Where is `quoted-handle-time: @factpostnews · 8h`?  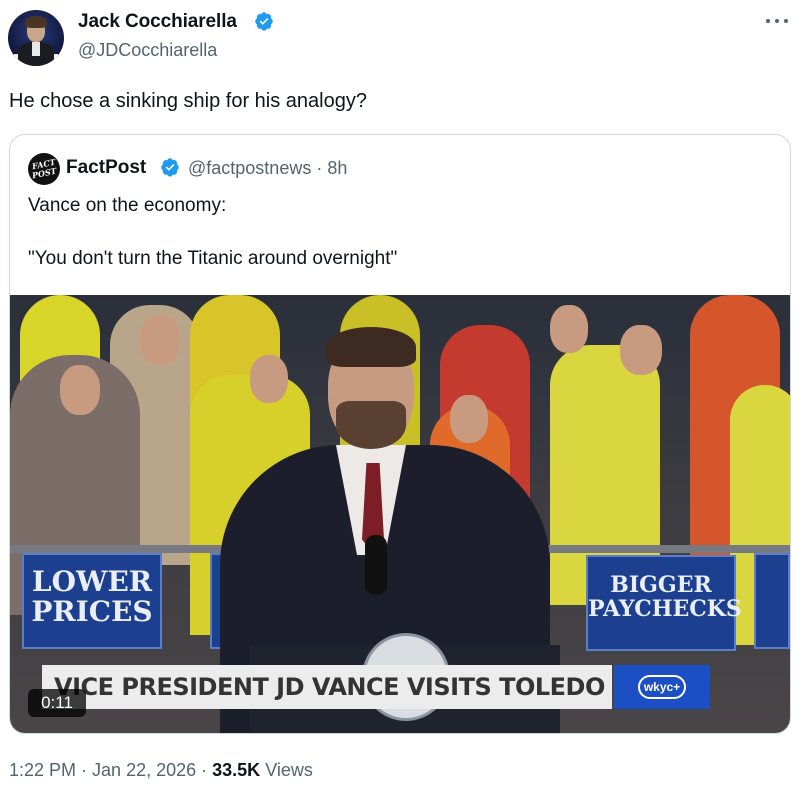
quoted-handle-time: @factpostnews · 8h is located at coordinates (267, 168).